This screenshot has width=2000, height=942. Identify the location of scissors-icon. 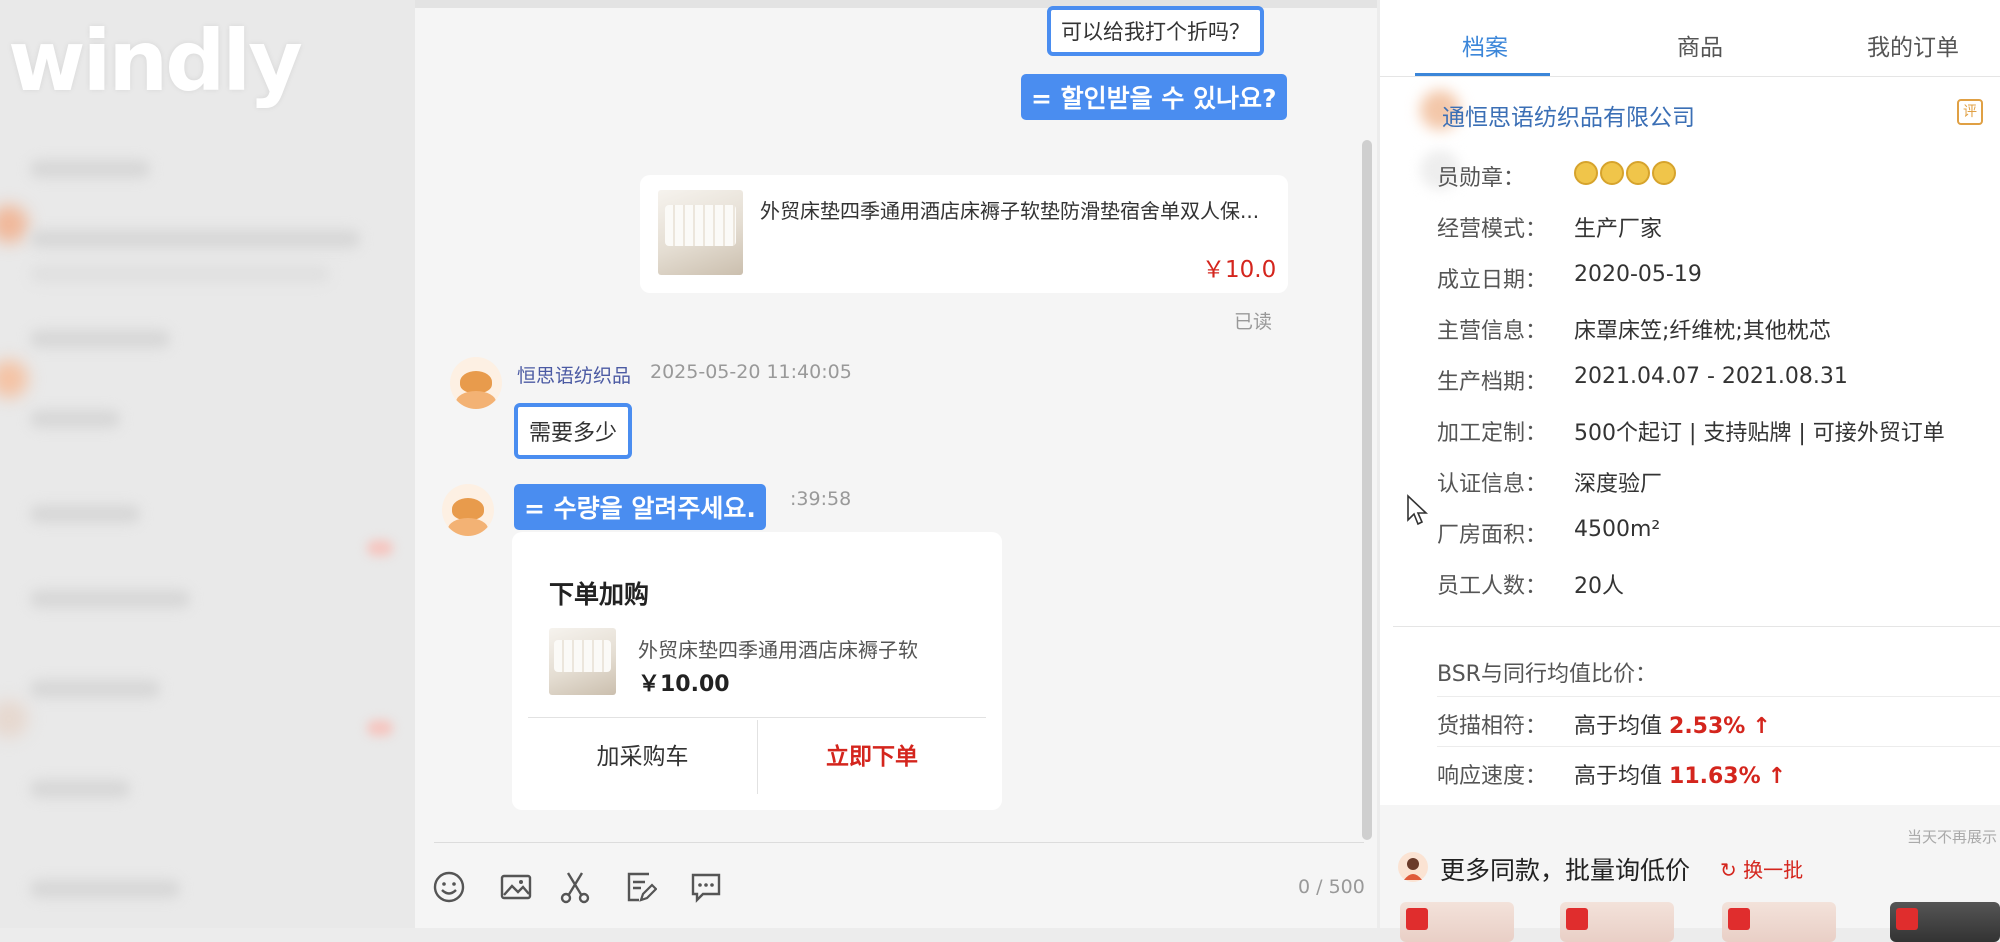
(575, 888).